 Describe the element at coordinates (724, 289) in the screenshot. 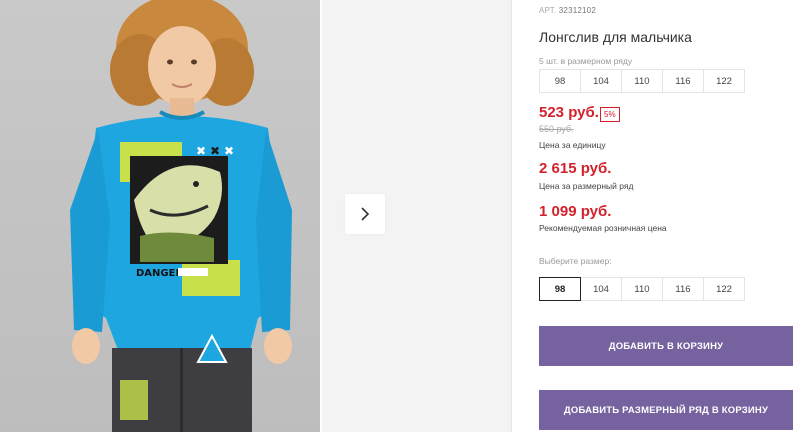

I see `size-option-122: 122` at that location.